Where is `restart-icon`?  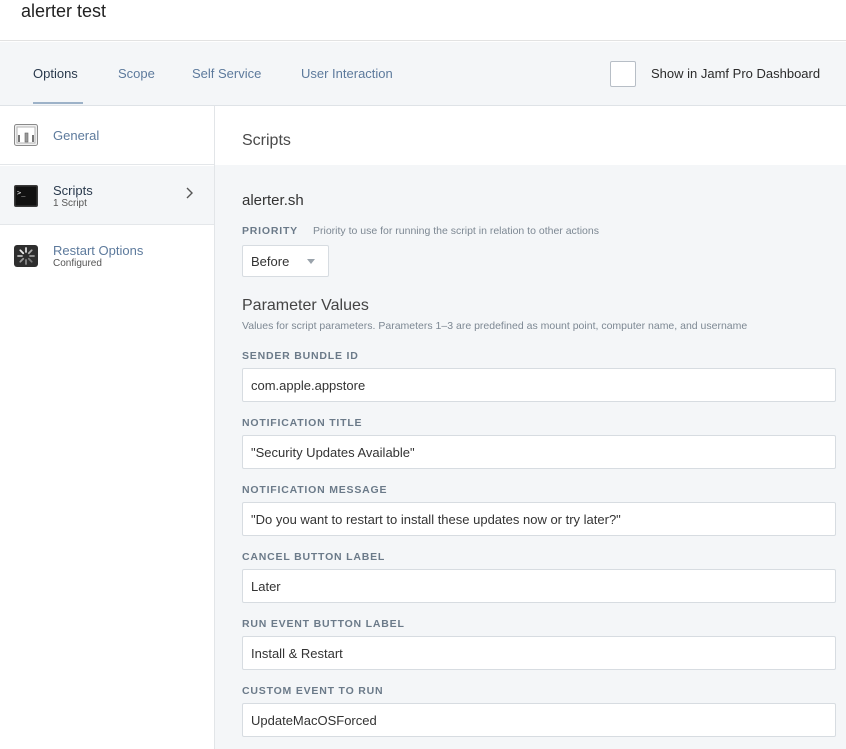 restart-icon is located at coordinates (26, 256).